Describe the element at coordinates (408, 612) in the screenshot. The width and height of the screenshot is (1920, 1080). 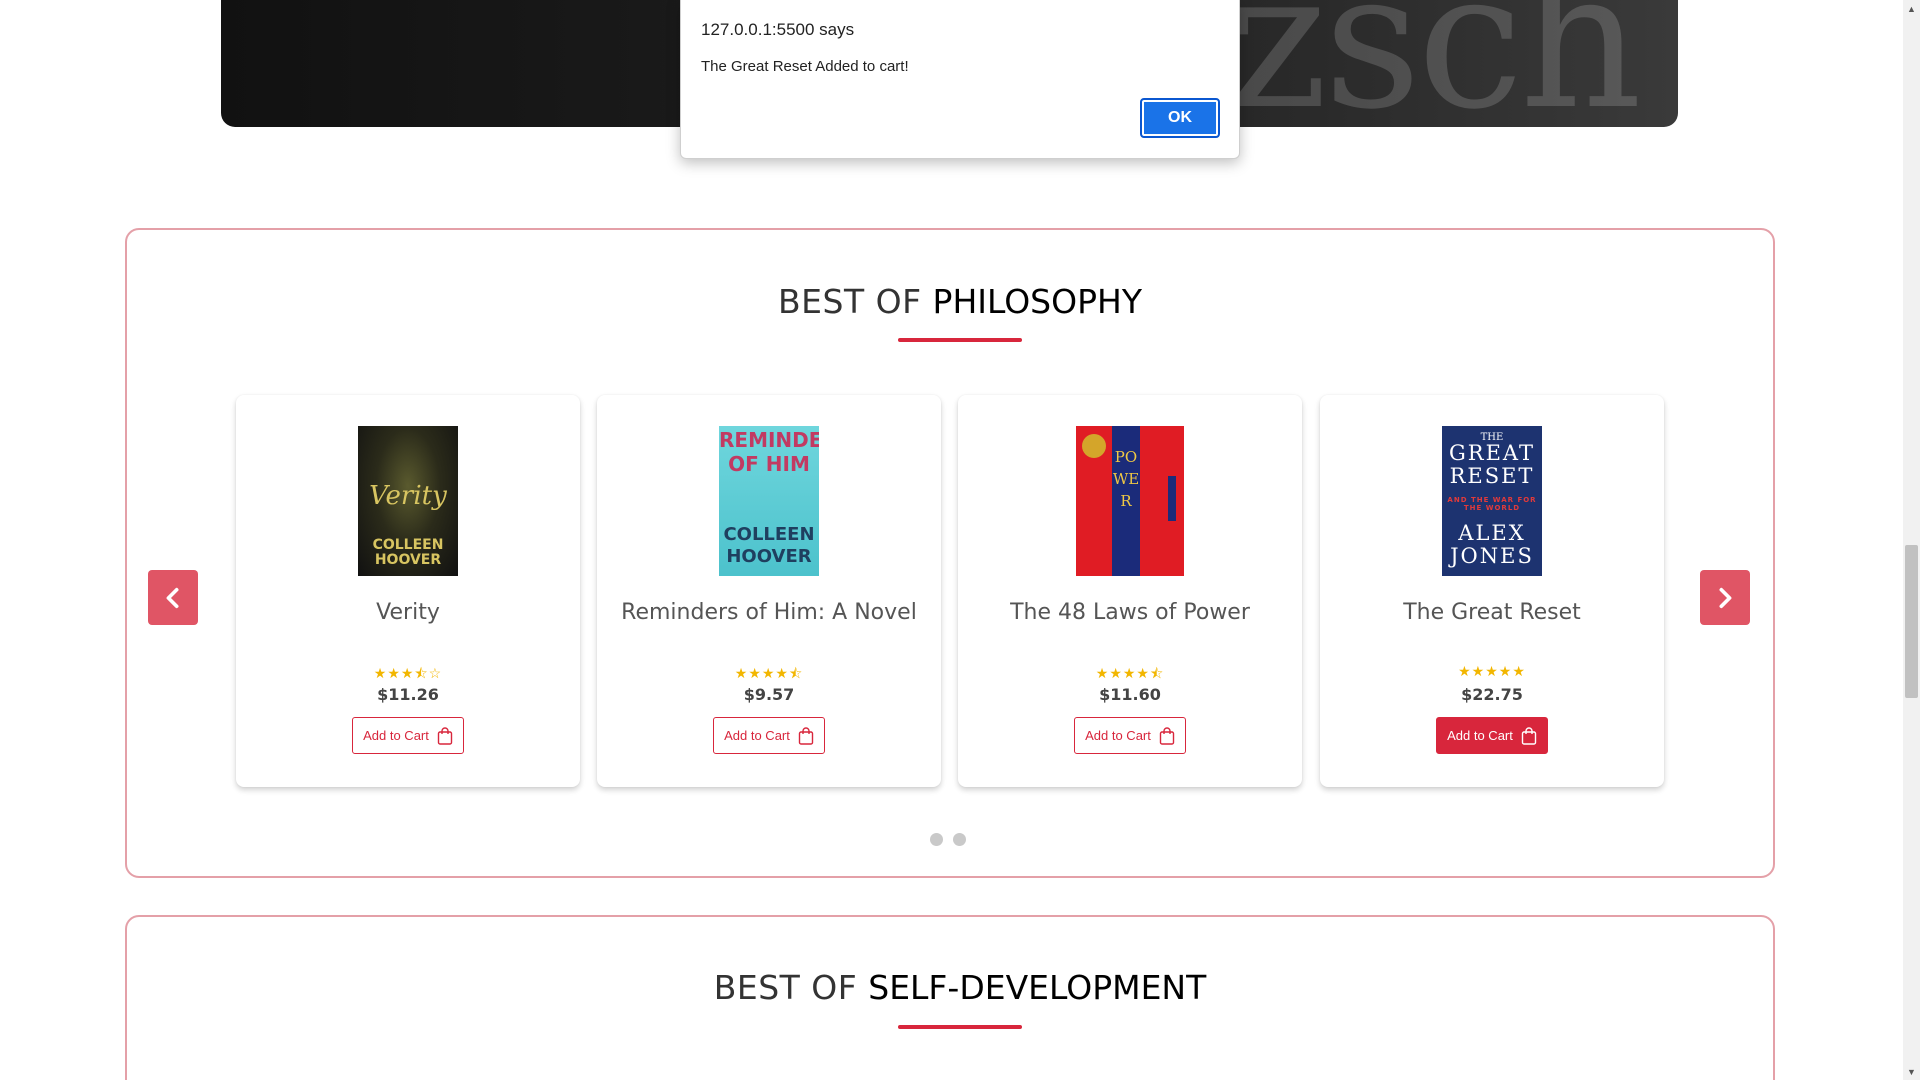
I see `book-title: Verity` at that location.